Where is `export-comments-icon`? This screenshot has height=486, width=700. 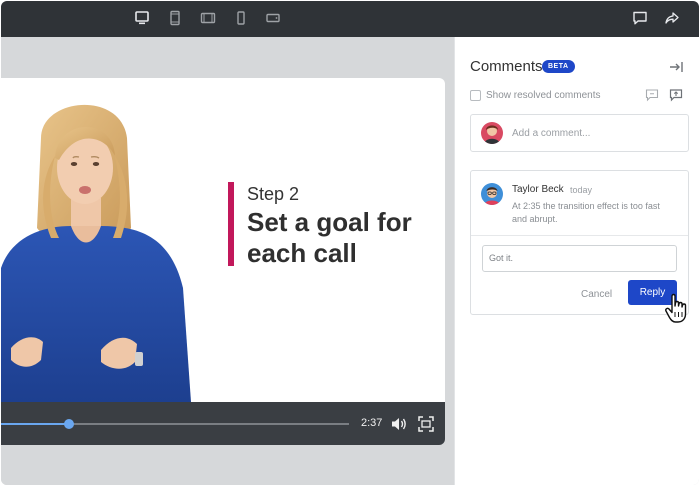 export-comments-icon is located at coordinates (676, 95).